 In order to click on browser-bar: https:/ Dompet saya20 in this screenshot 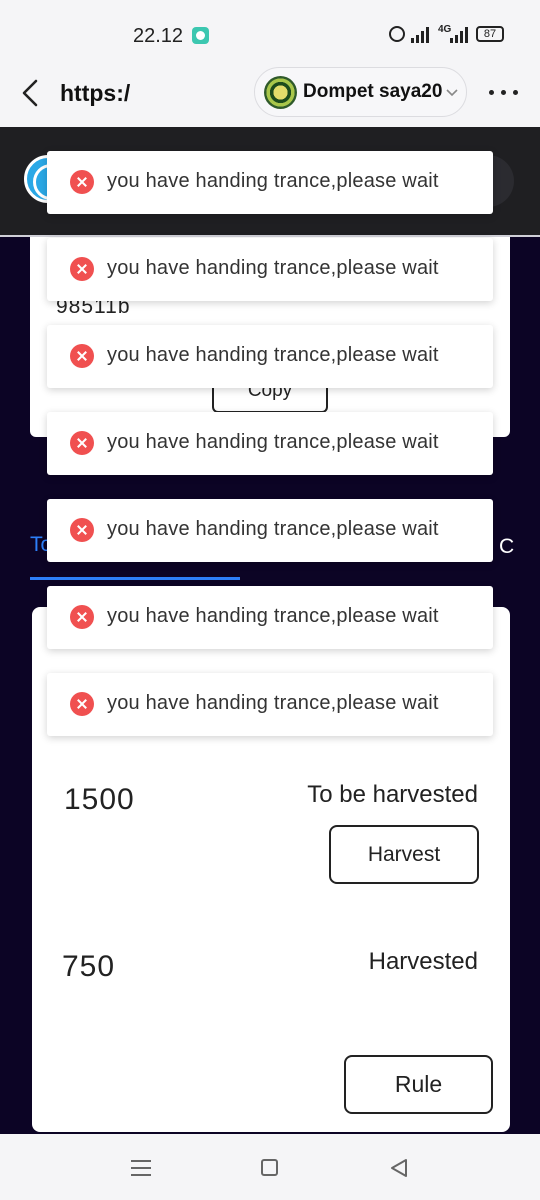, I will do `click(270, 93)`.